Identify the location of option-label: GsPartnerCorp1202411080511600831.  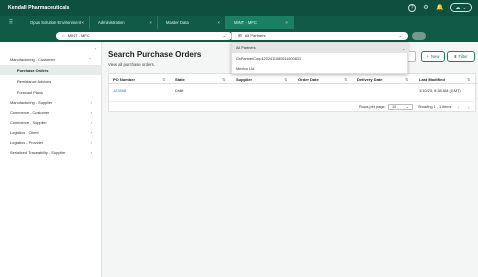
(269, 59).